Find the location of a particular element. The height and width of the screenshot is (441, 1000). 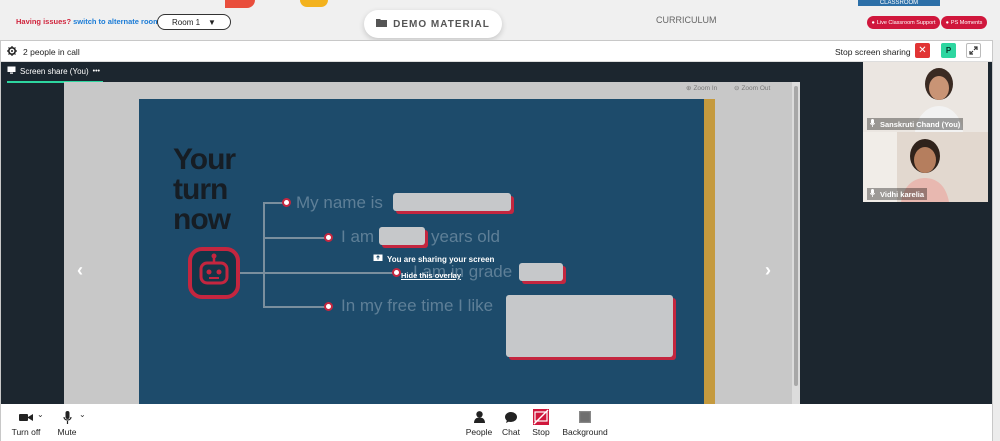

background-button: Background is located at coordinates (585, 423).